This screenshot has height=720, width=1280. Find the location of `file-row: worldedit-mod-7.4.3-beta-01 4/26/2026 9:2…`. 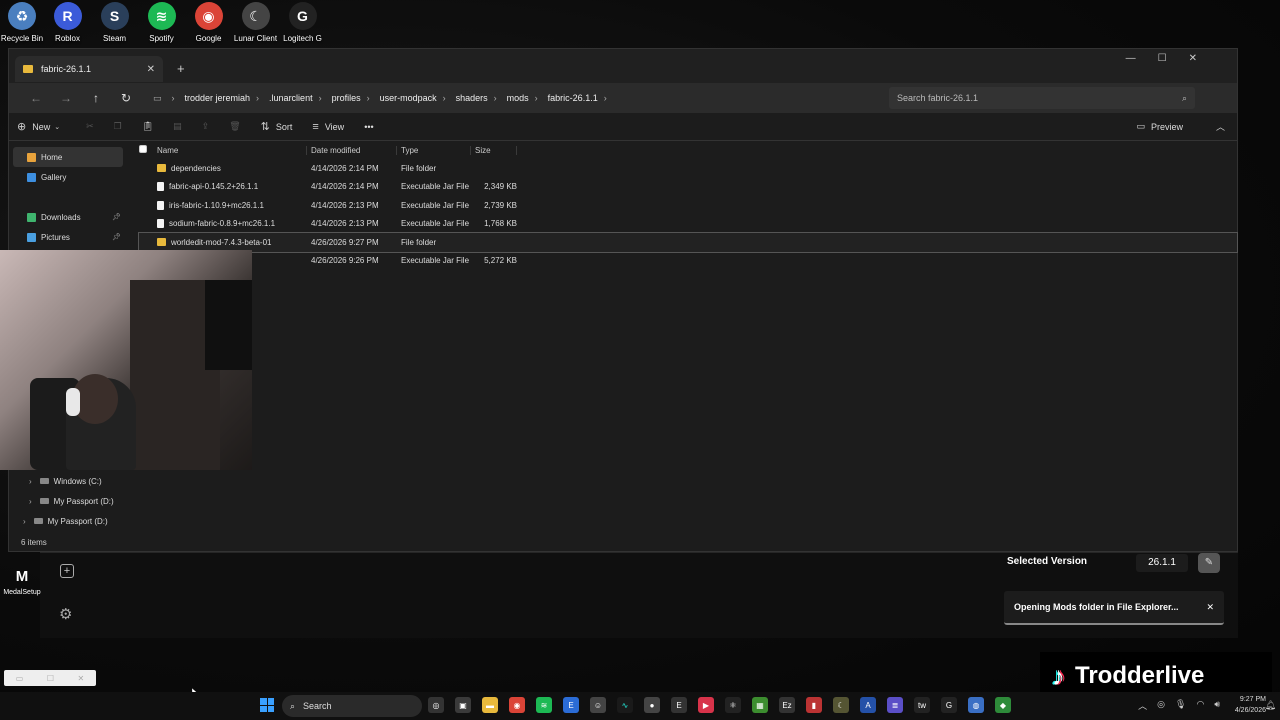

file-row: worldedit-mod-7.4.3-beta-01 4/26/2026 9:2… is located at coordinates (688, 242).